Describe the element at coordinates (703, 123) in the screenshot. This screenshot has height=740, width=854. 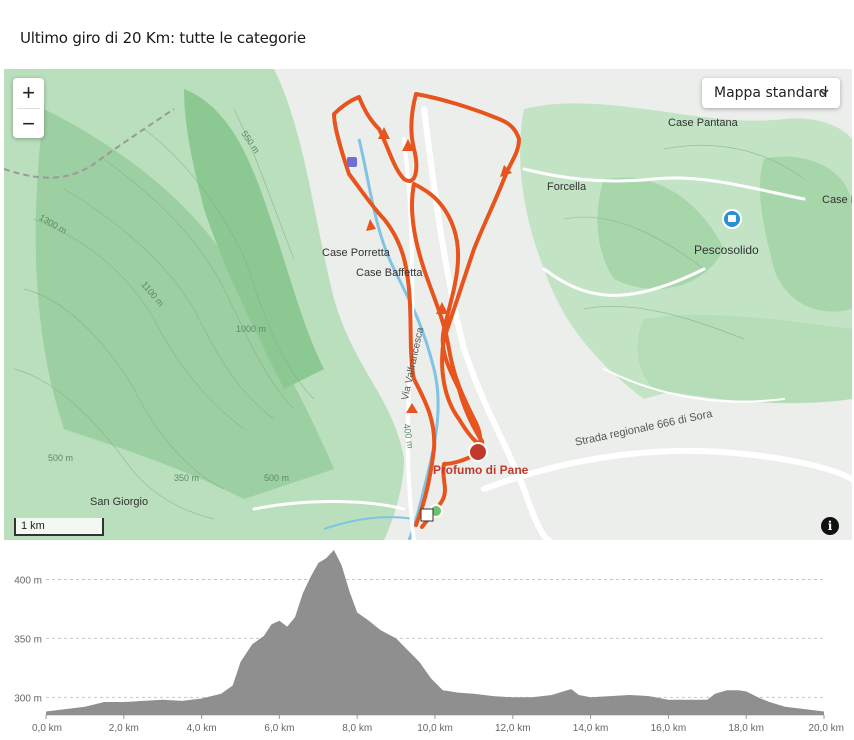
I see `place-label: Case Pantana` at that location.